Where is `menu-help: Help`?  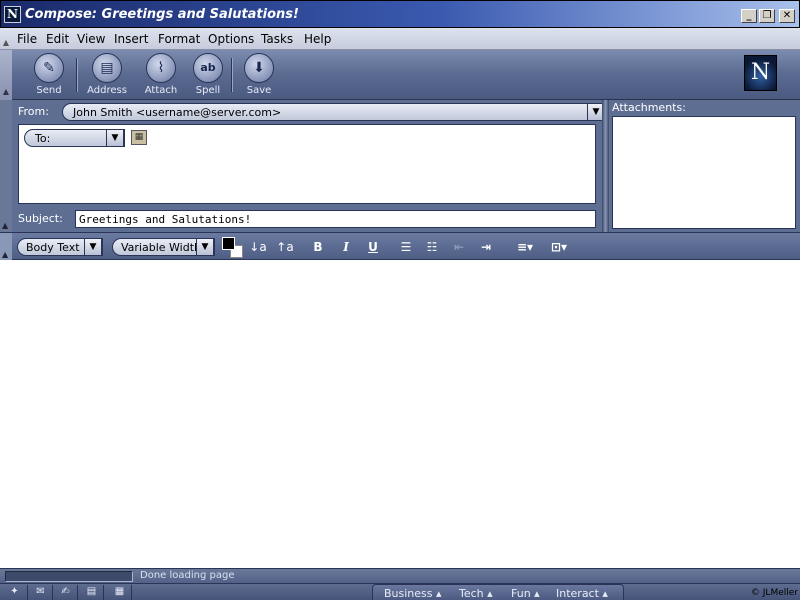 menu-help: Help is located at coordinates (317, 39).